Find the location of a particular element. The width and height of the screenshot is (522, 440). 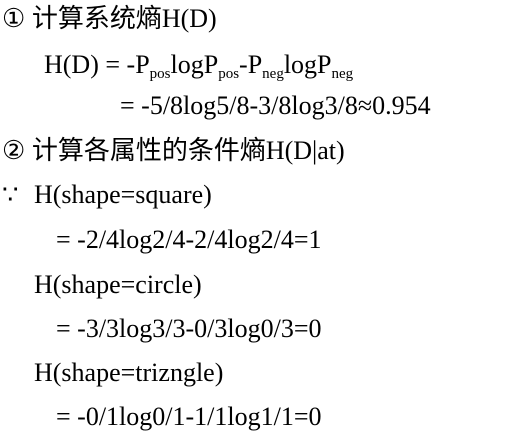

formula-sub-pos-2: pos is located at coordinates (229, 74).